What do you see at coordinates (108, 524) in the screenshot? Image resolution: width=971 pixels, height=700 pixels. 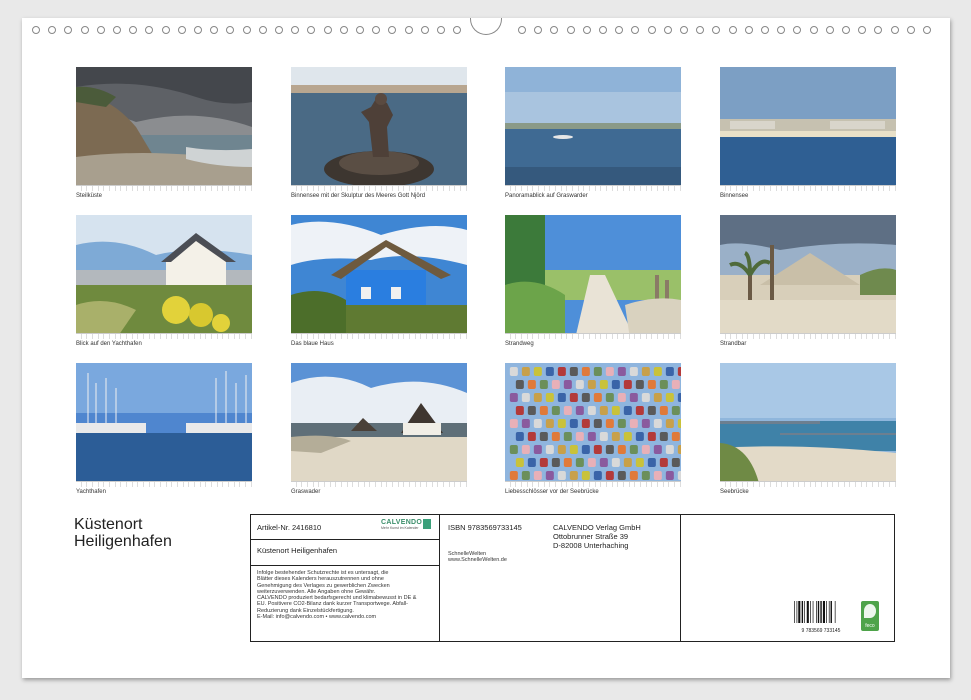 I see `title-line-1: Küstenort` at bounding box center [108, 524].